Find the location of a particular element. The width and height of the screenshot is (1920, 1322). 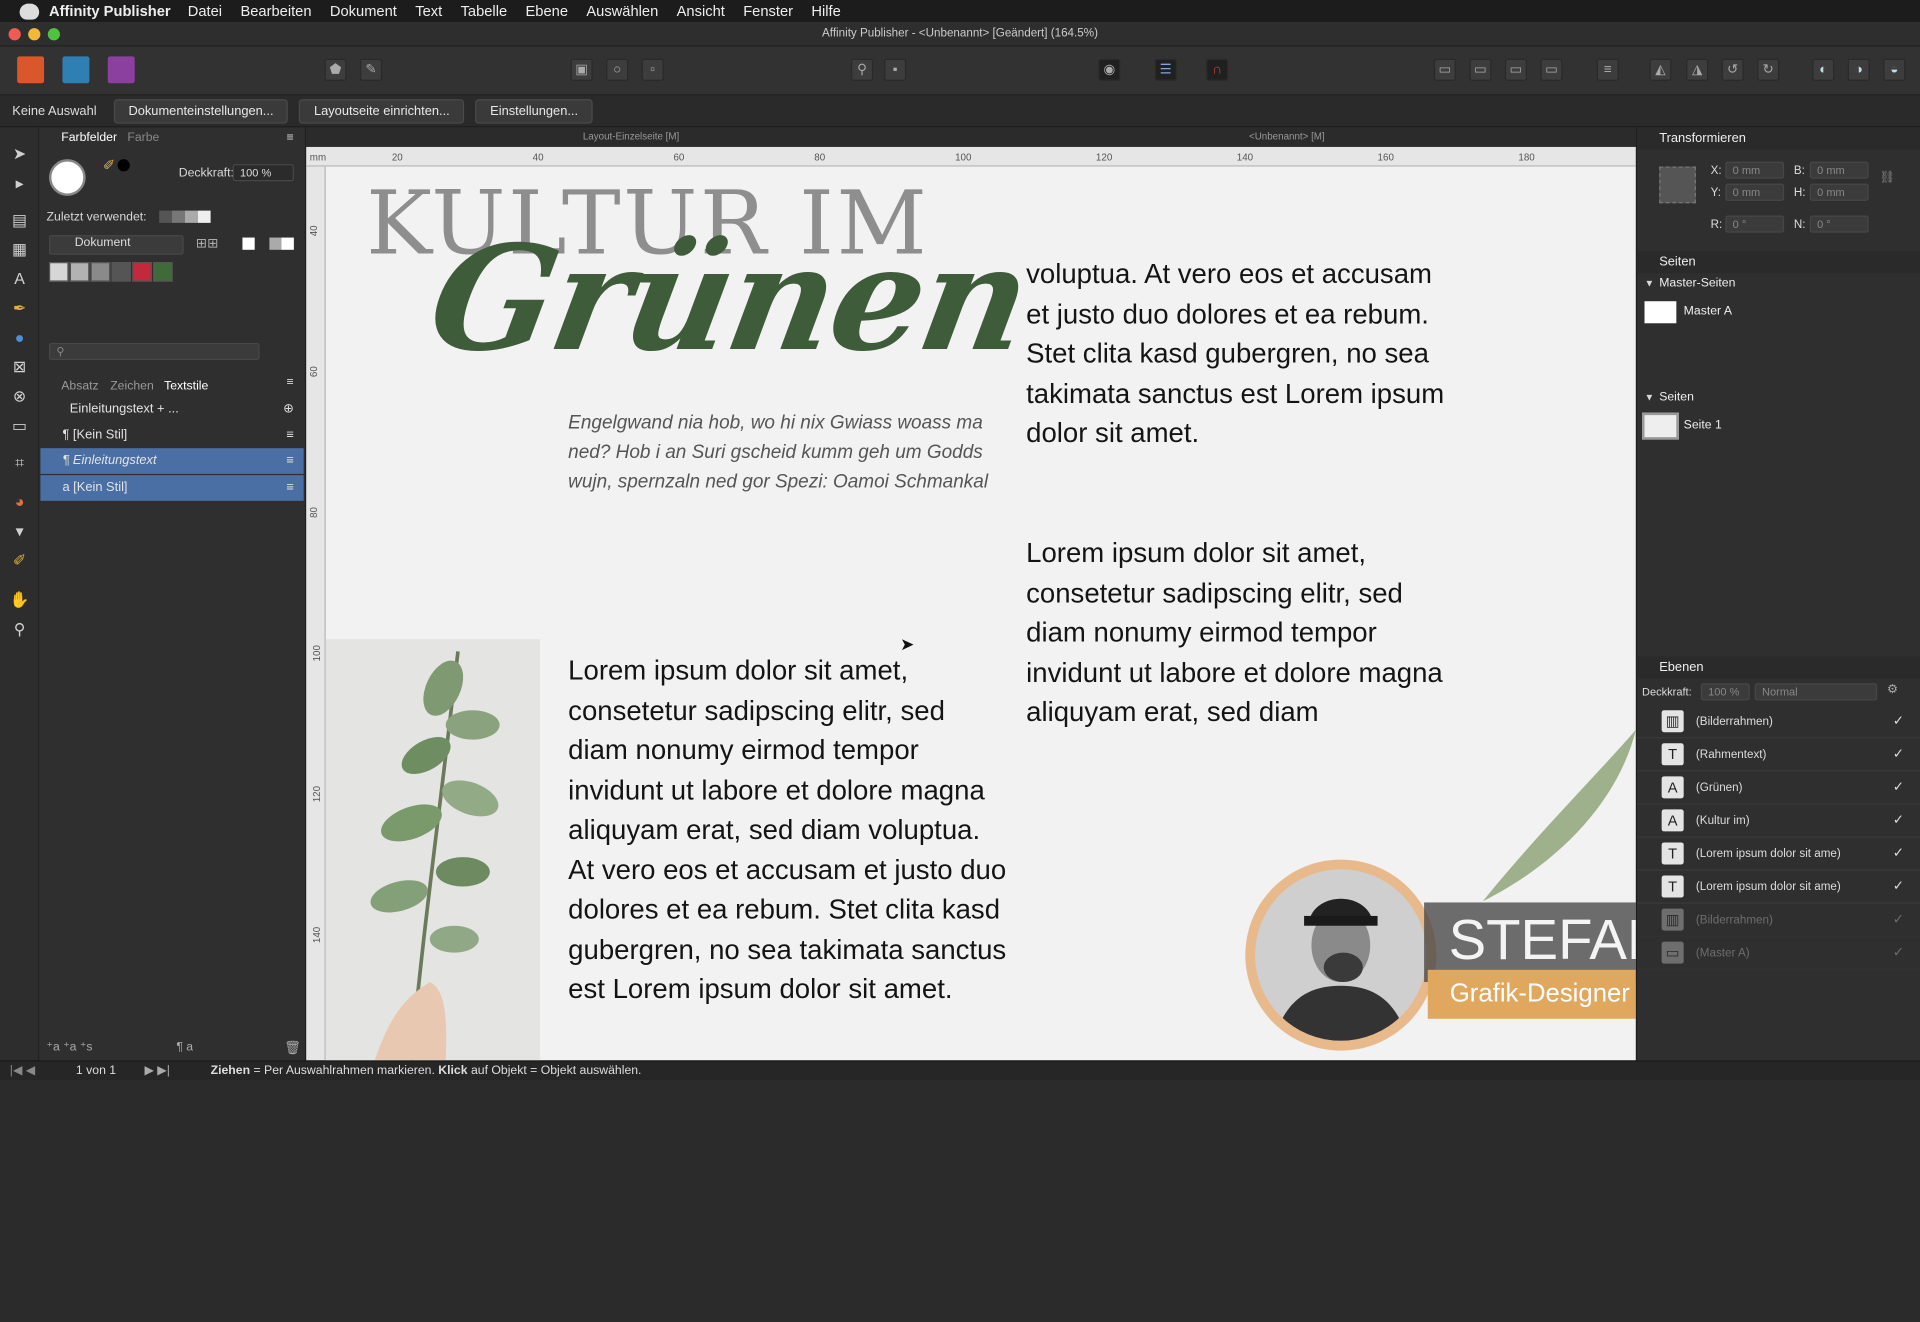

tab-swatches: Farbfelder is located at coordinates (89, 137).